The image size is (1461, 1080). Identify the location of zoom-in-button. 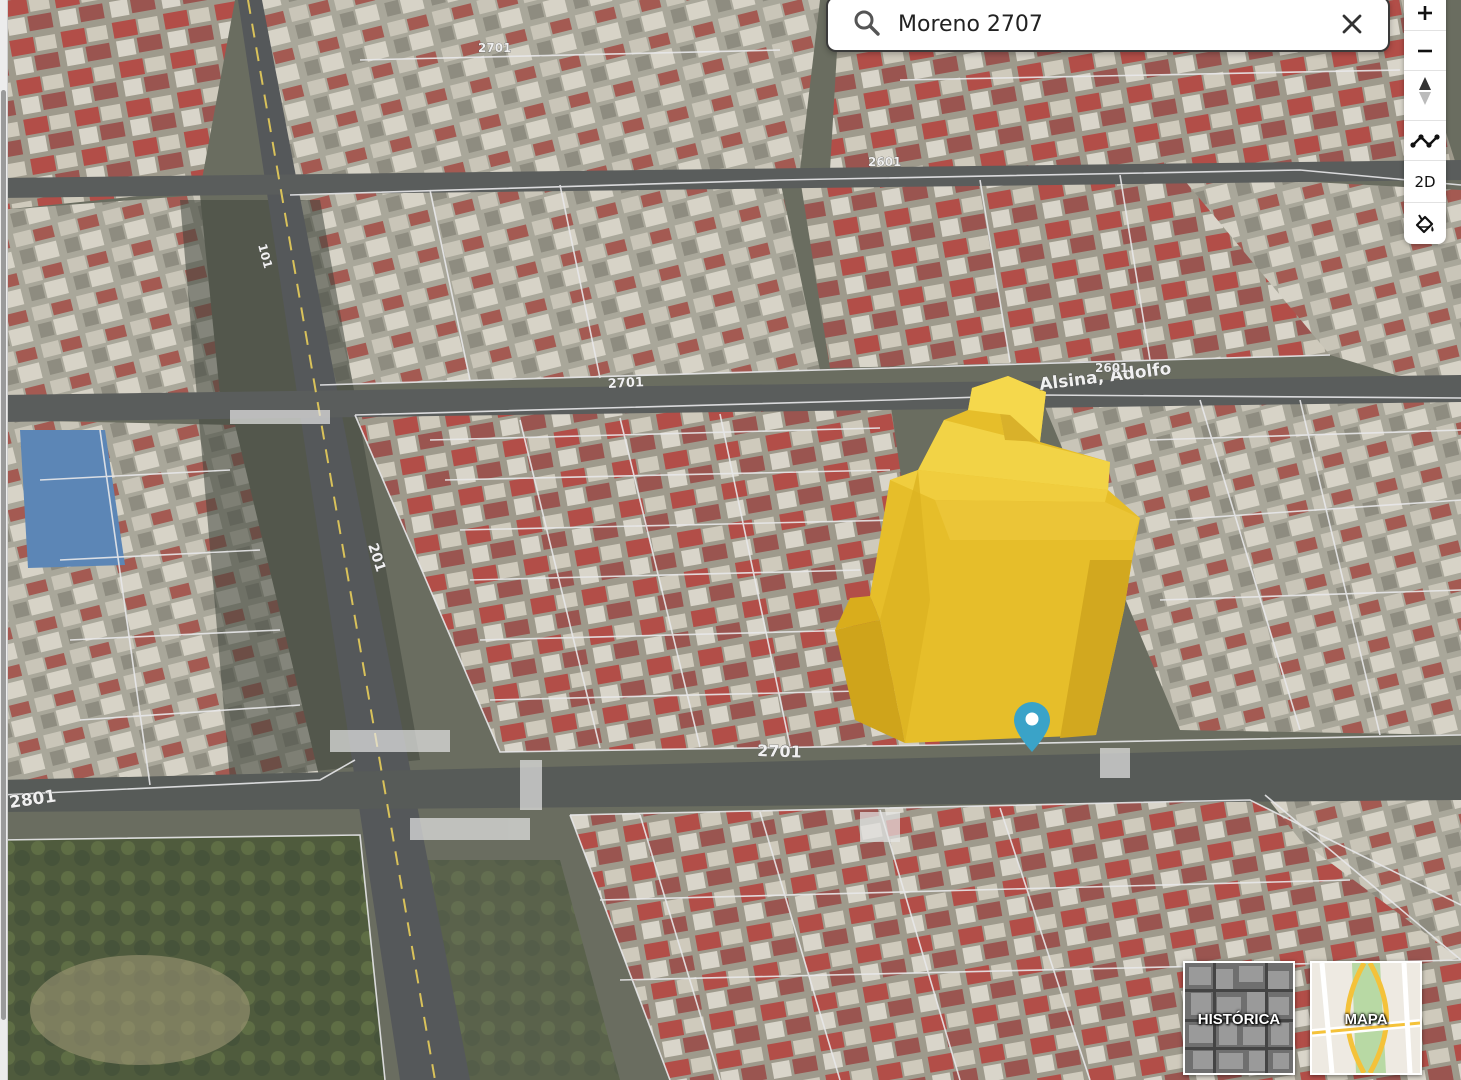
(1425, 15).